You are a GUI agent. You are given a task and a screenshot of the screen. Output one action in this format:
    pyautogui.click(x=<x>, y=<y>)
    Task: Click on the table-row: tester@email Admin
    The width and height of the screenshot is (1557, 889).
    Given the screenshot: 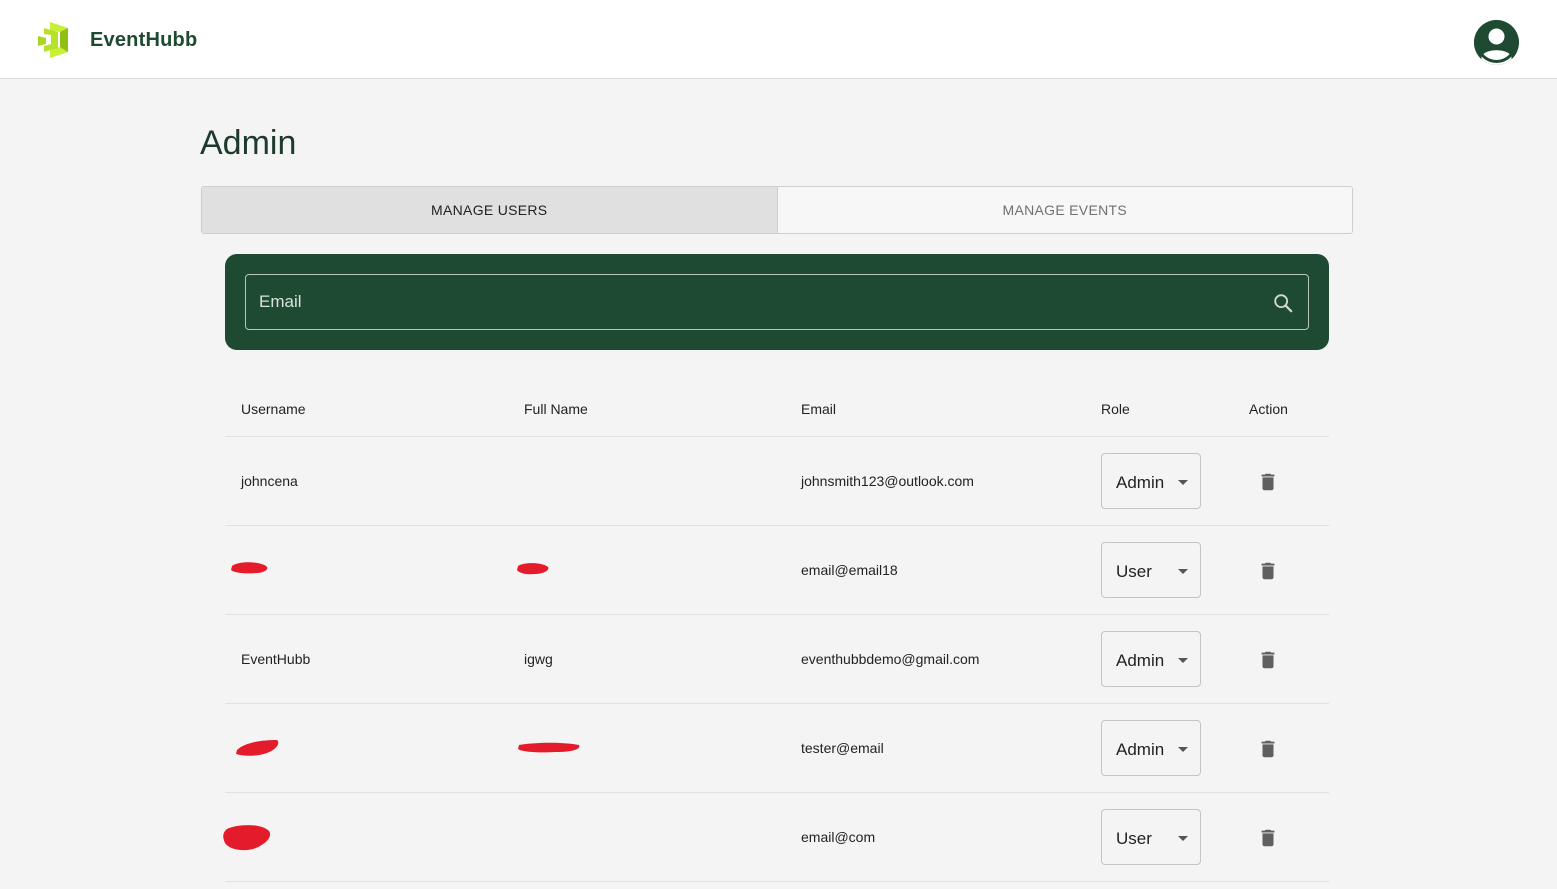 What is the action you would take?
    pyautogui.click(x=777, y=748)
    